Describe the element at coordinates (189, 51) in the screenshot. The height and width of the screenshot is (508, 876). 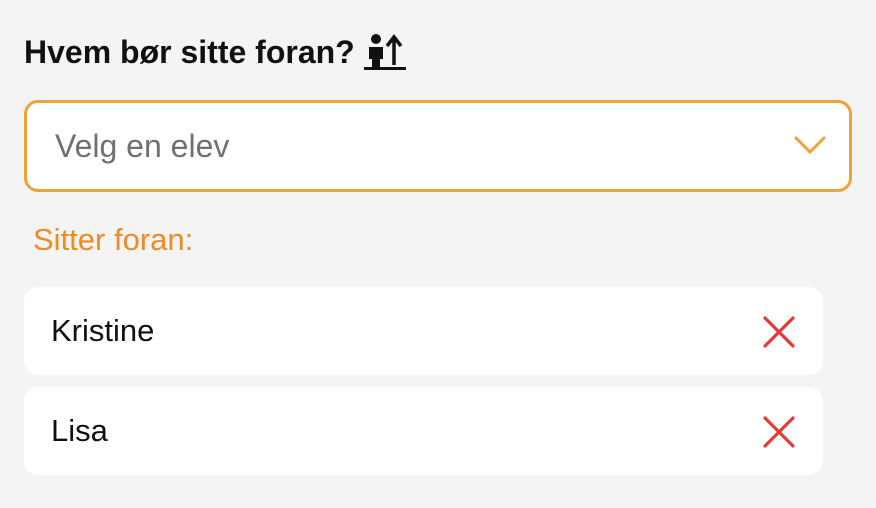
I see `heading-text: Hvem bør sitte foran?` at that location.